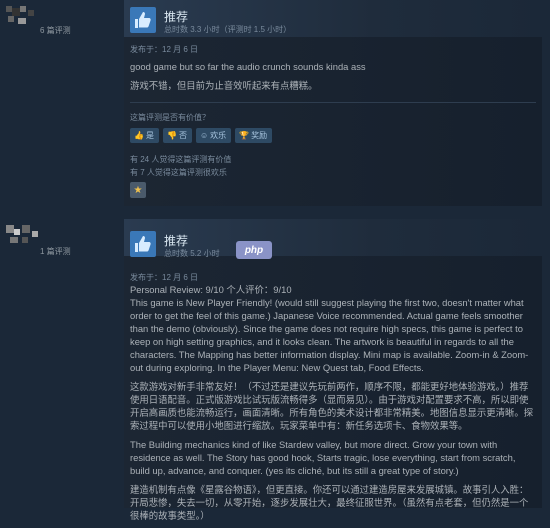  What do you see at coordinates (55, 251) in the screenshot?
I see `review-count: 1 篇评测` at bounding box center [55, 251].